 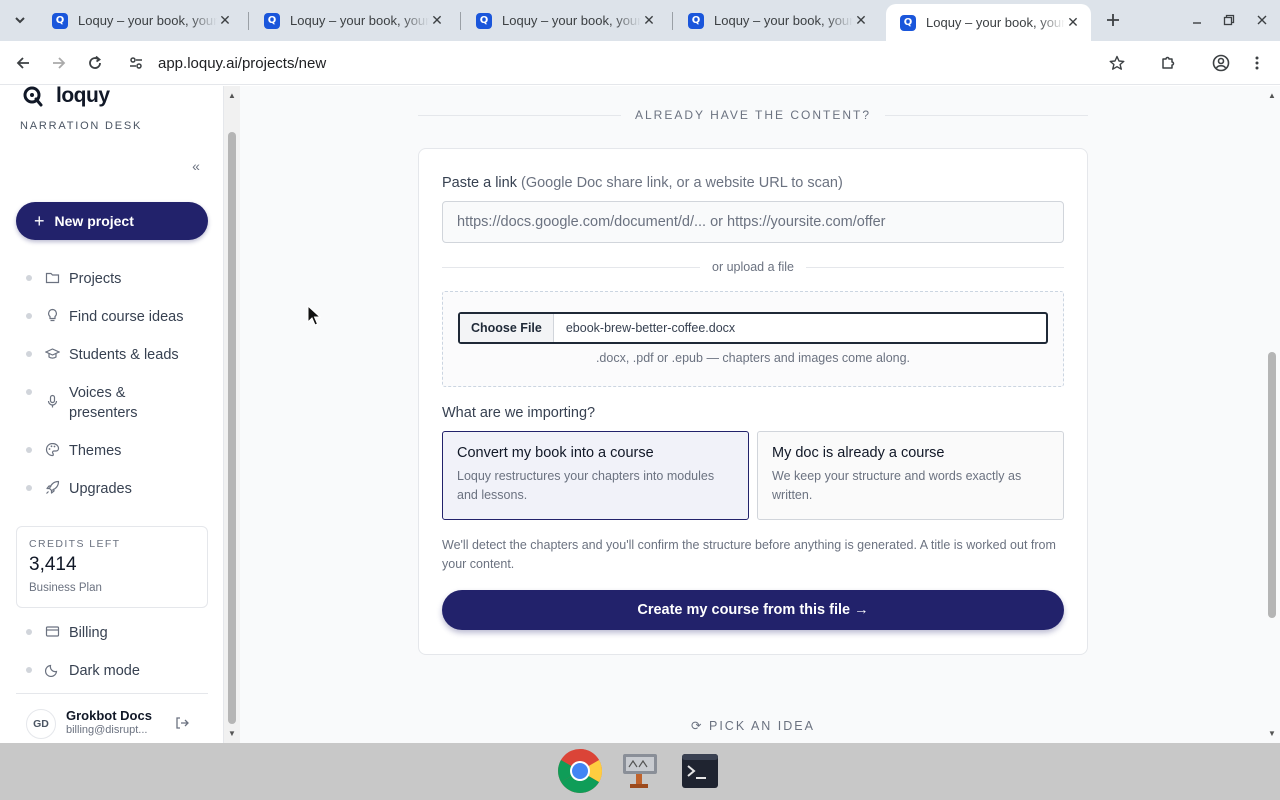 What do you see at coordinates (753, 115) in the screenshot?
I see `section-heading-text: ALREADY HAVE THE CONTENT?` at bounding box center [753, 115].